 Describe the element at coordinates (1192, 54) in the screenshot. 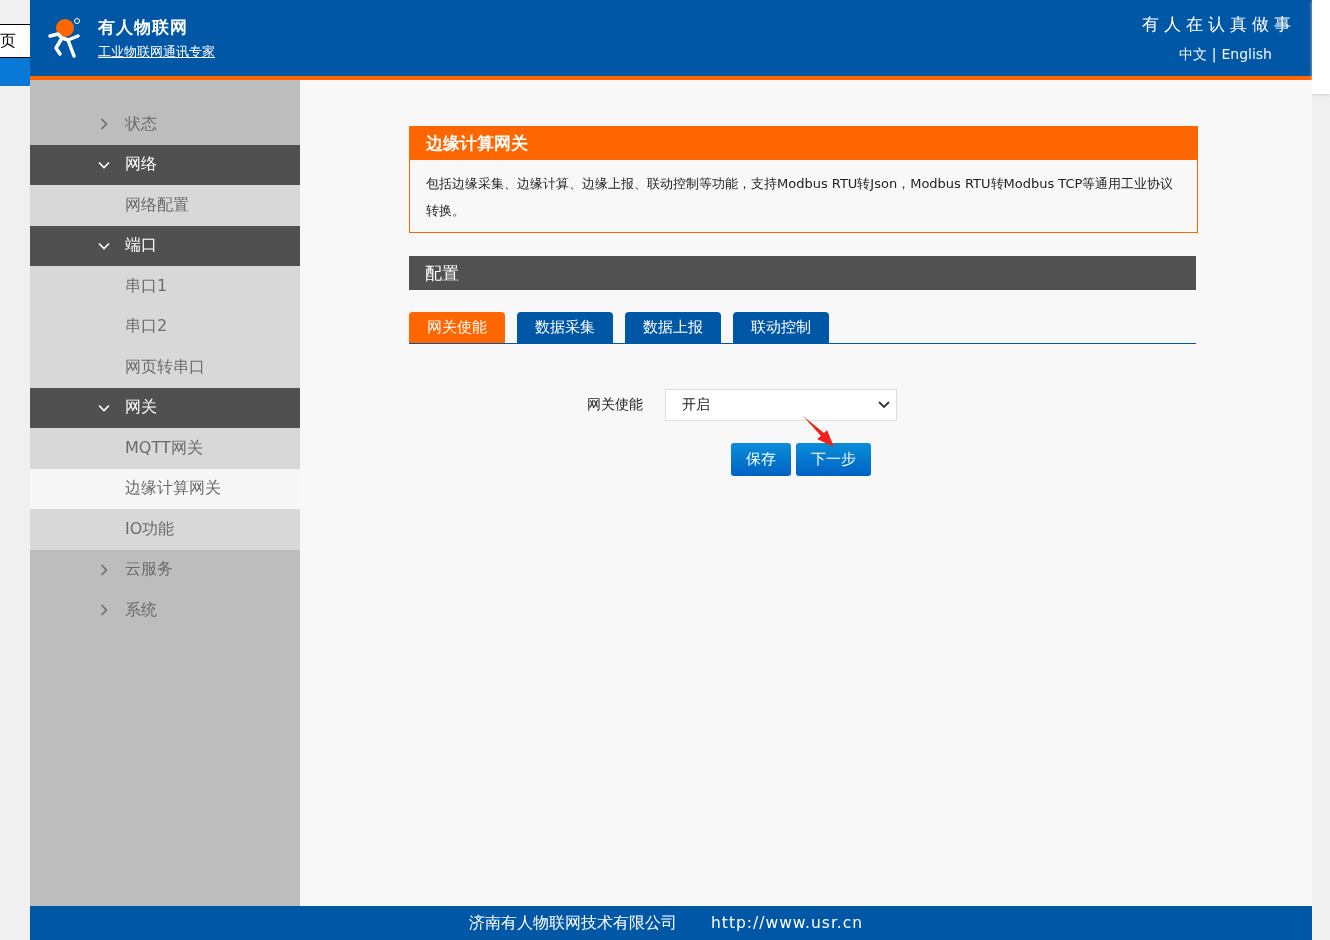

I see `language-link: 中文` at that location.